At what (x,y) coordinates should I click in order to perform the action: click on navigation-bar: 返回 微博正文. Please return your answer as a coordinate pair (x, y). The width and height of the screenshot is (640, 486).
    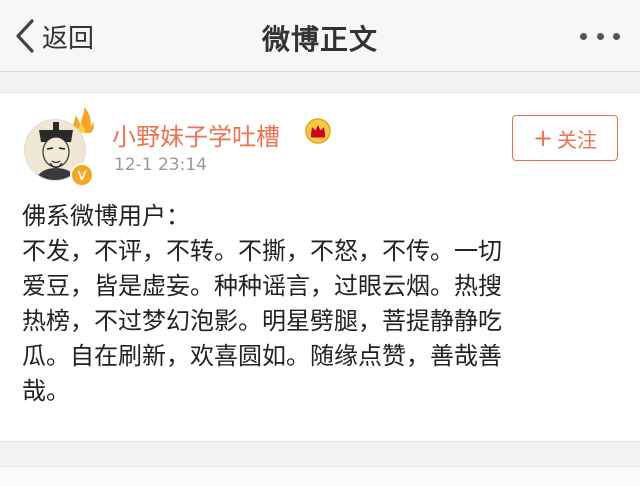
    Looking at the image, I should click on (320, 36).